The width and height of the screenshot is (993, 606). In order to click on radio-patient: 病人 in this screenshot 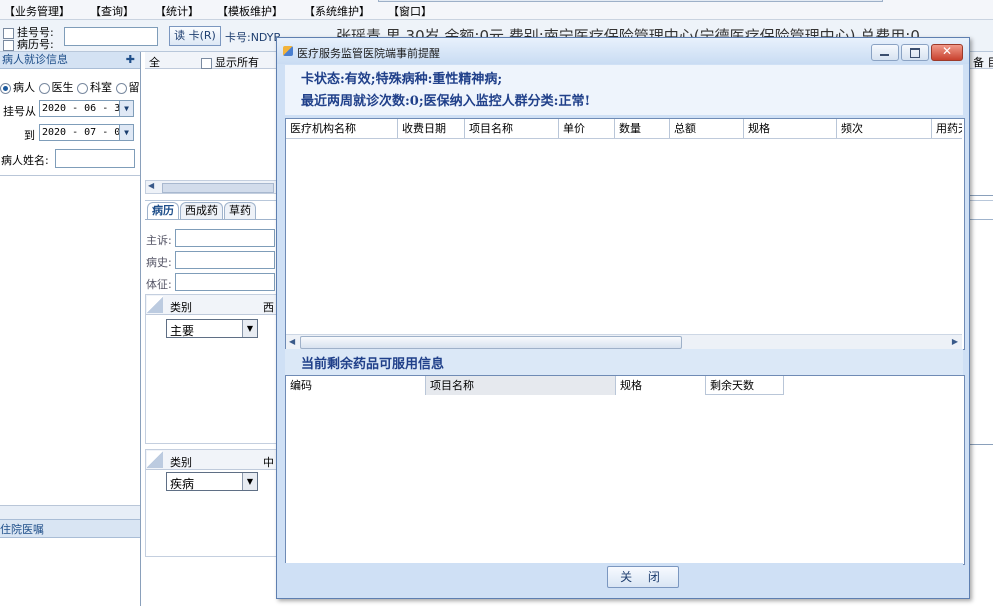, I will do `click(17, 87)`.